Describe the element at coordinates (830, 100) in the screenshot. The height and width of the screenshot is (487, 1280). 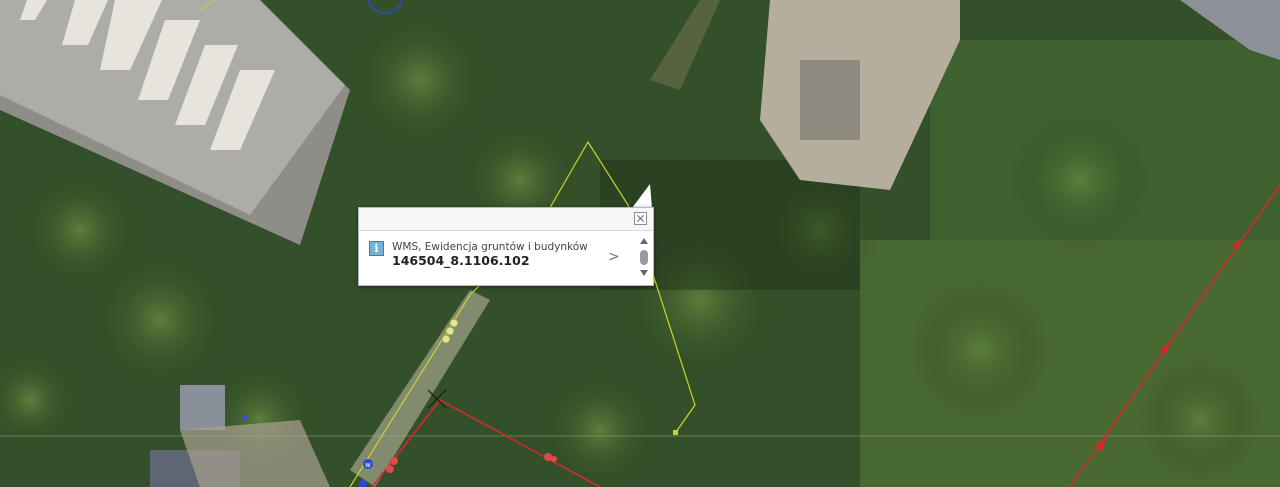
I see `yard-structure` at that location.